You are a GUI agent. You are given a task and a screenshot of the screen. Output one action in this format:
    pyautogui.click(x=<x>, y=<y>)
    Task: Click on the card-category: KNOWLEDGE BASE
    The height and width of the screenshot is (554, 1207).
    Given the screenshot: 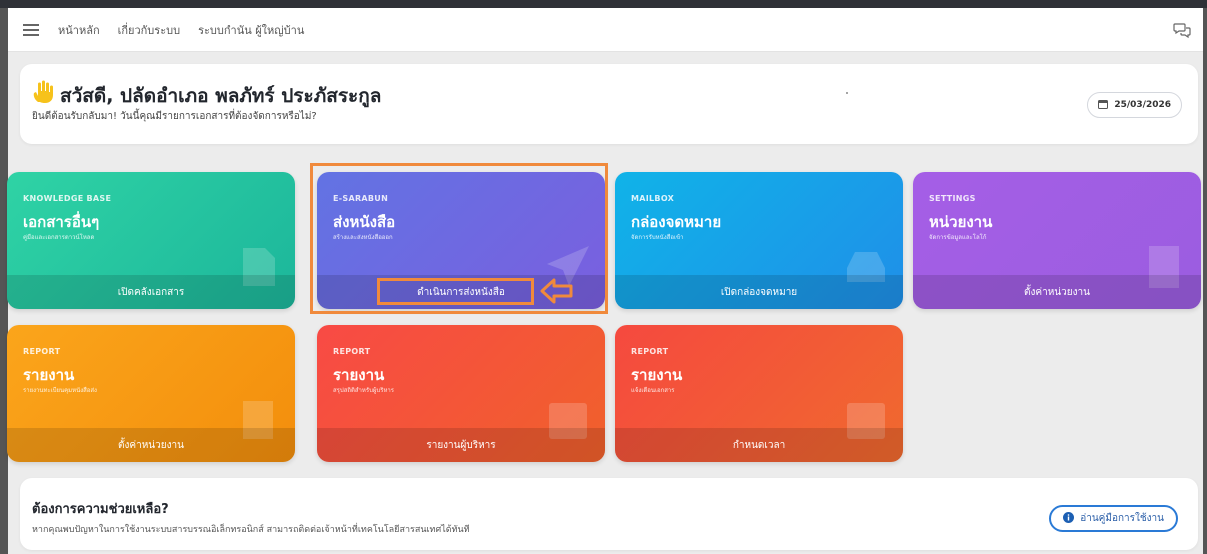 What is the action you would take?
    pyautogui.click(x=67, y=198)
    